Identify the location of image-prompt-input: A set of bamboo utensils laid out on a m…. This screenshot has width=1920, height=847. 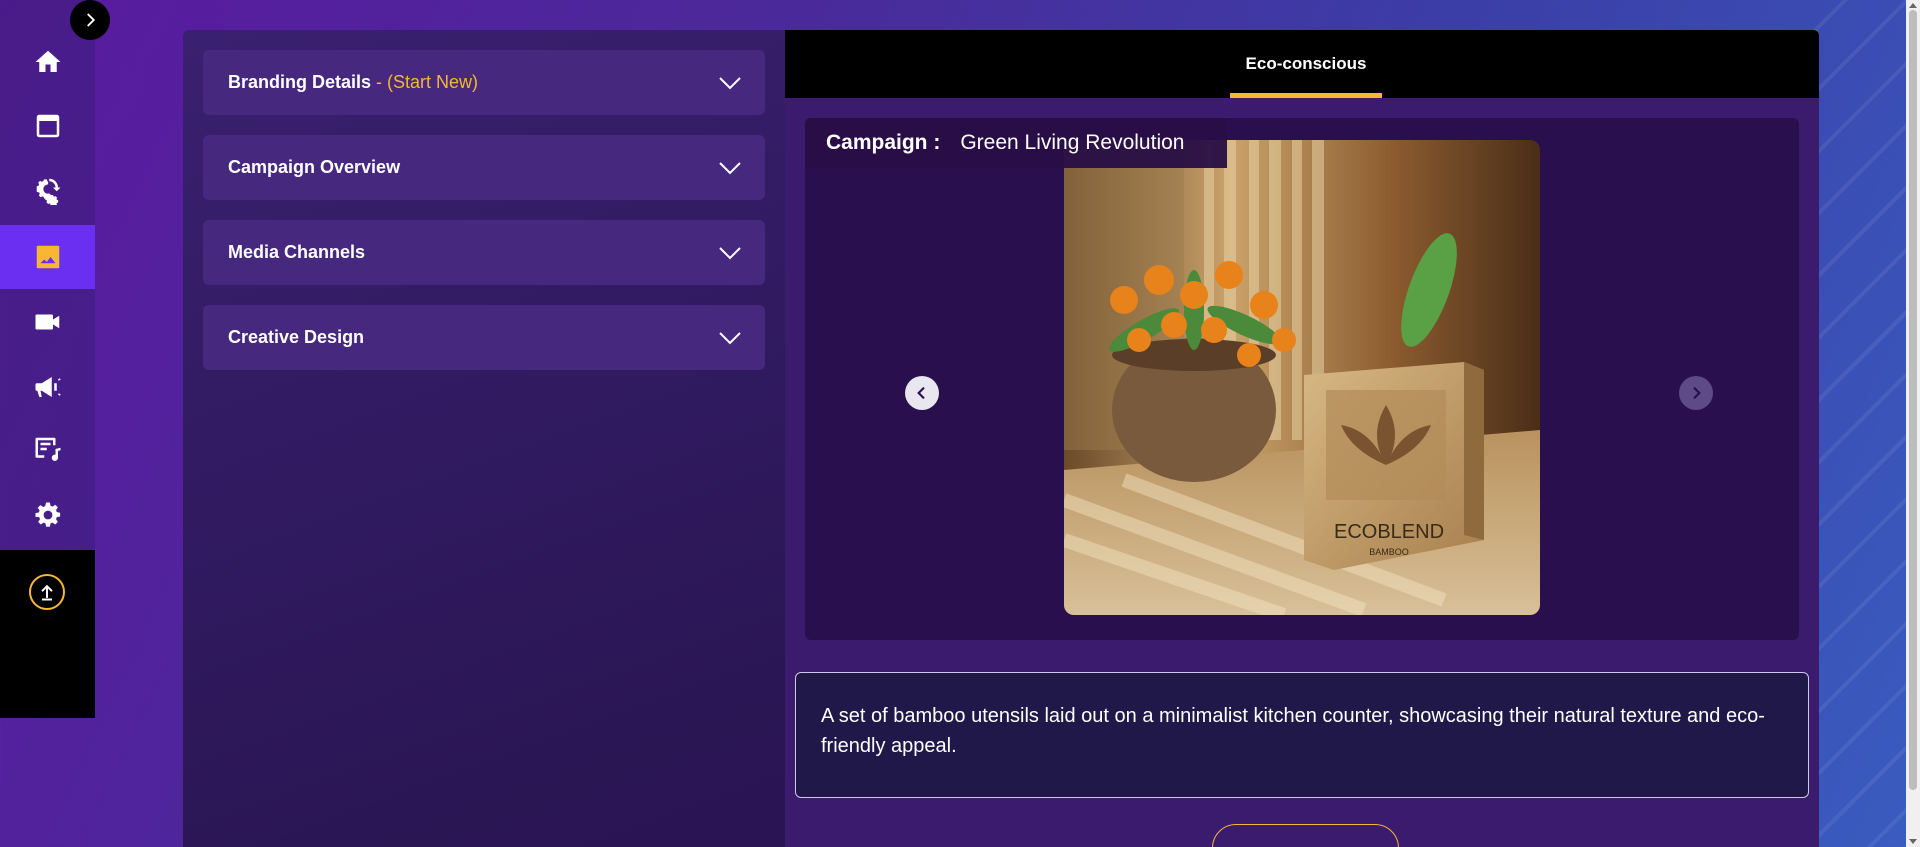
(1302, 735).